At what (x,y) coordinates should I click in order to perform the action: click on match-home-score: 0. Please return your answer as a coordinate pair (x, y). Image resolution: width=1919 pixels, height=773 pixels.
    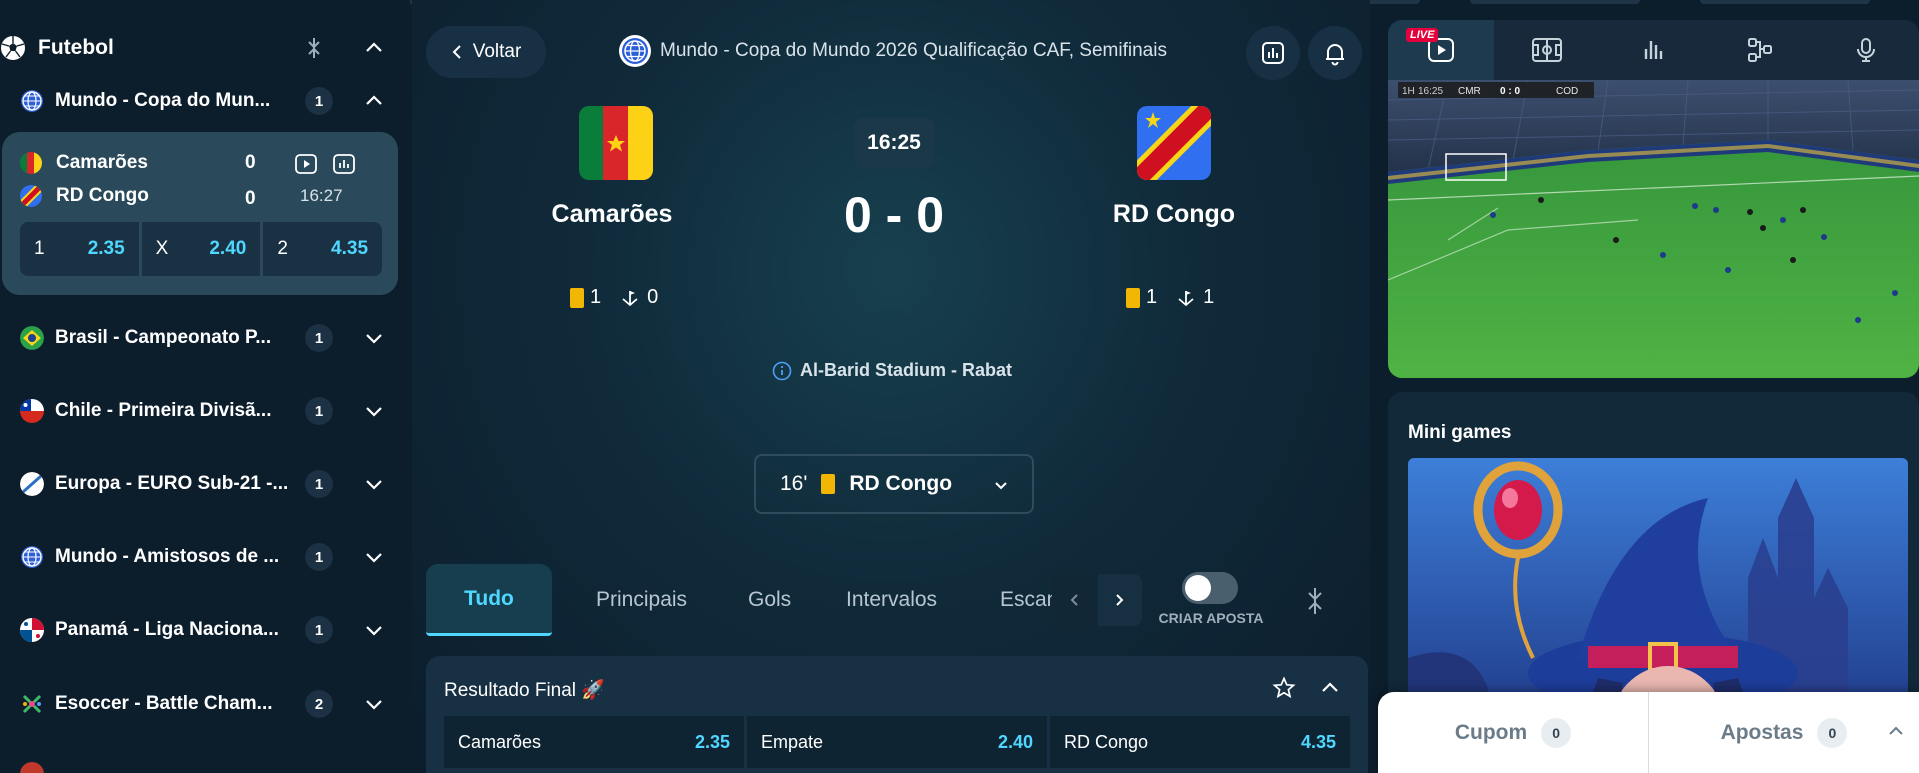
    Looking at the image, I should click on (250, 162).